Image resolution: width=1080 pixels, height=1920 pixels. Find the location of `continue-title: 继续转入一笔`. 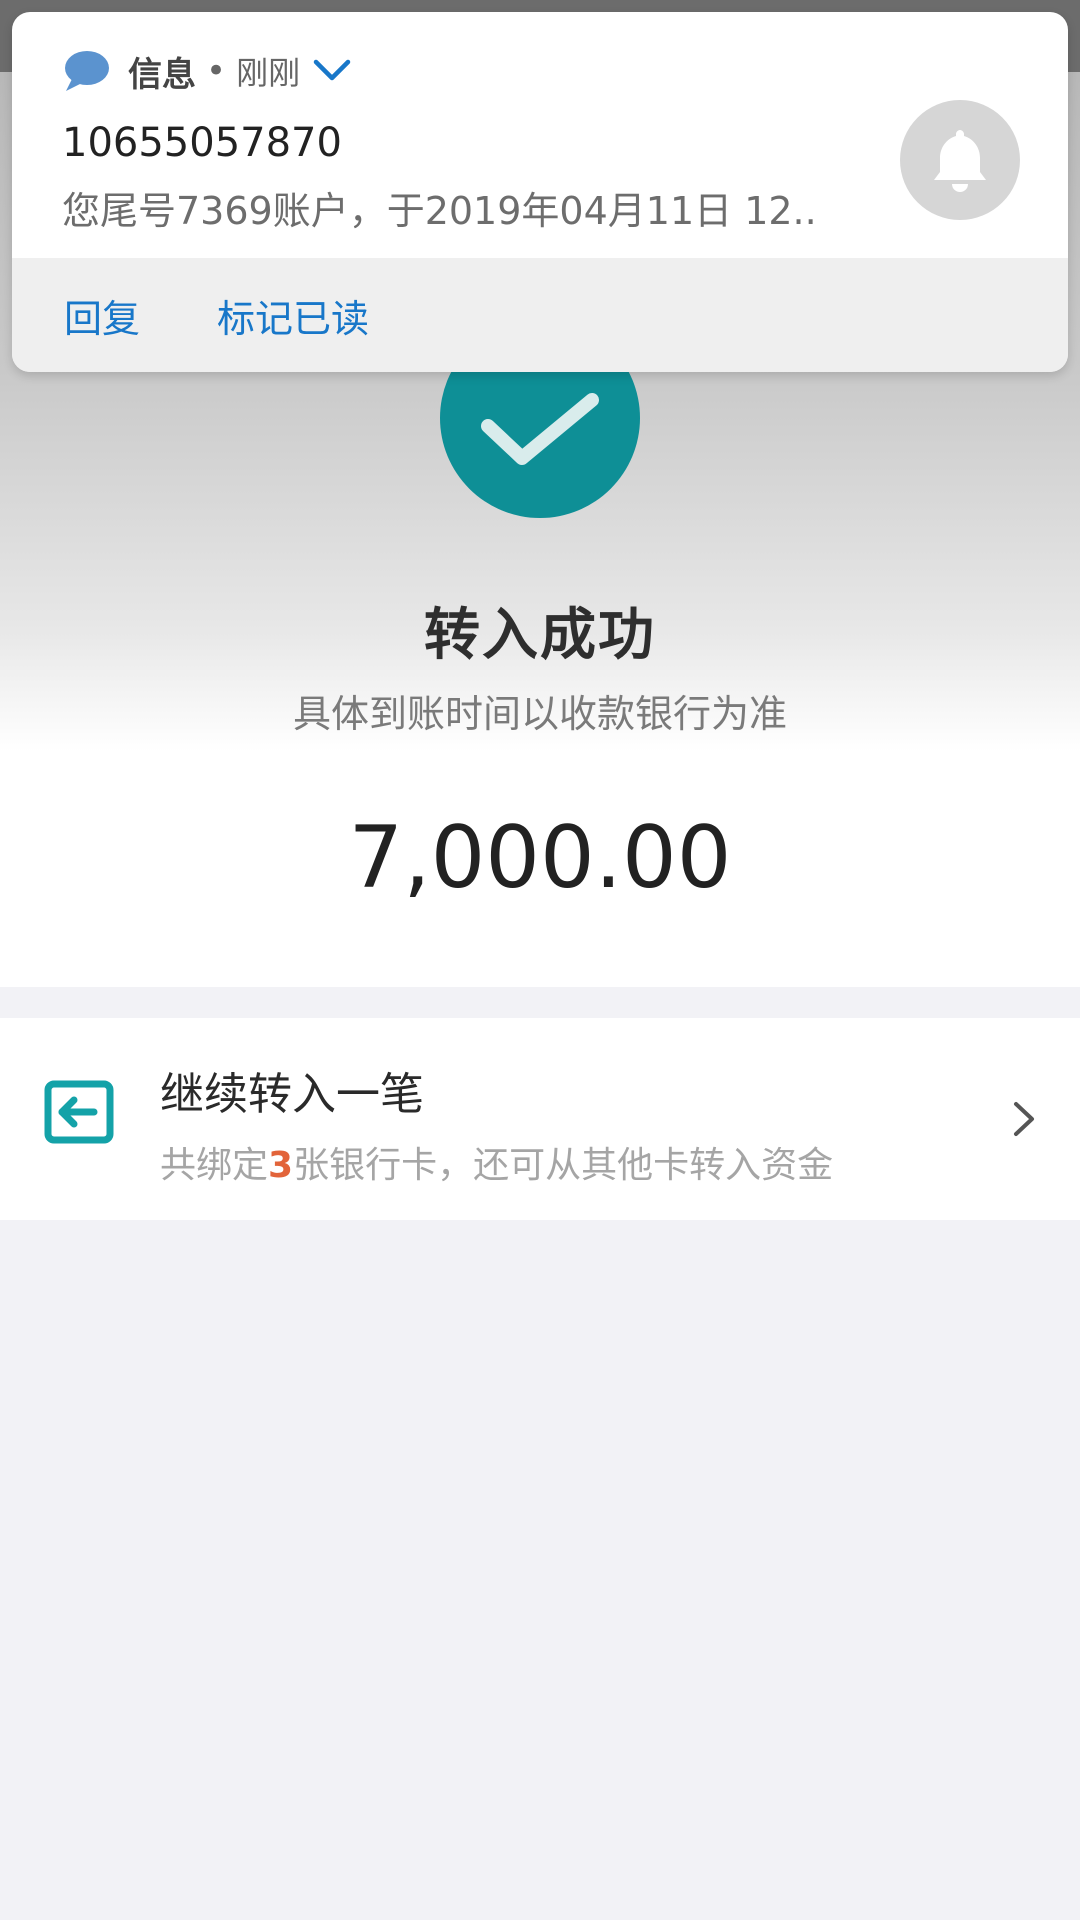

continue-title: 继续转入一笔 is located at coordinates (292, 1094).